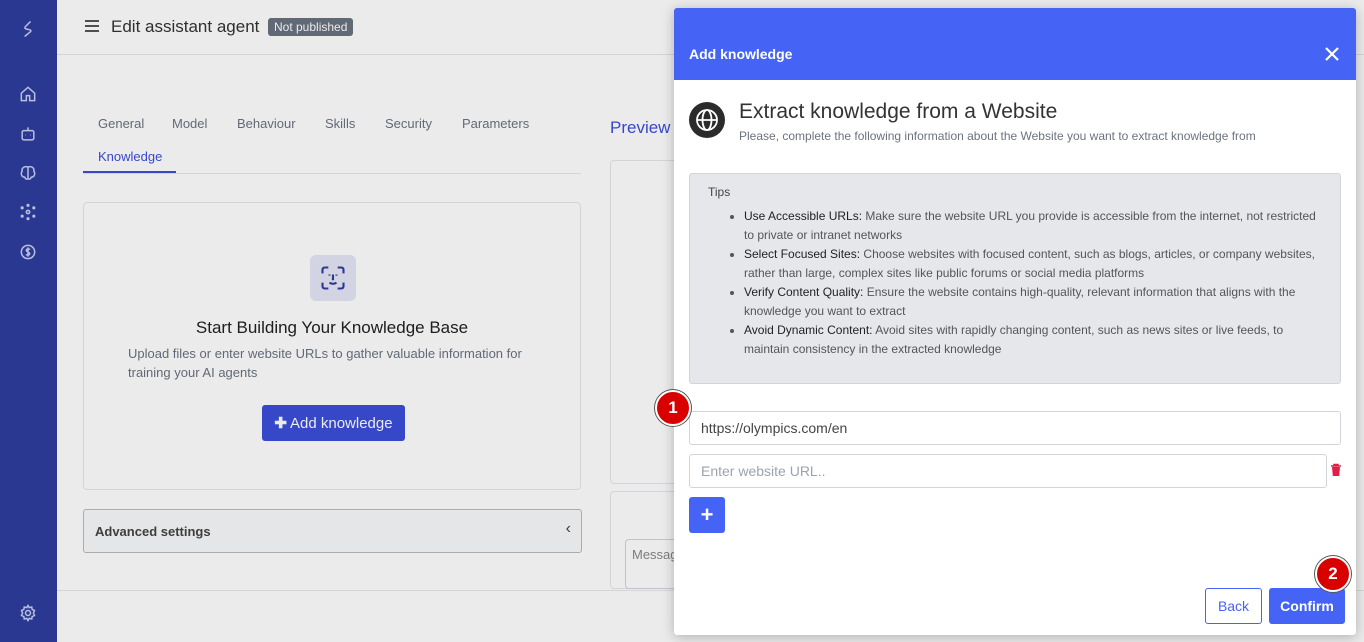 This screenshot has height=642, width=1364. What do you see at coordinates (1015, 44) in the screenshot?
I see `modal-header: Add knowledge` at bounding box center [1015, 44].